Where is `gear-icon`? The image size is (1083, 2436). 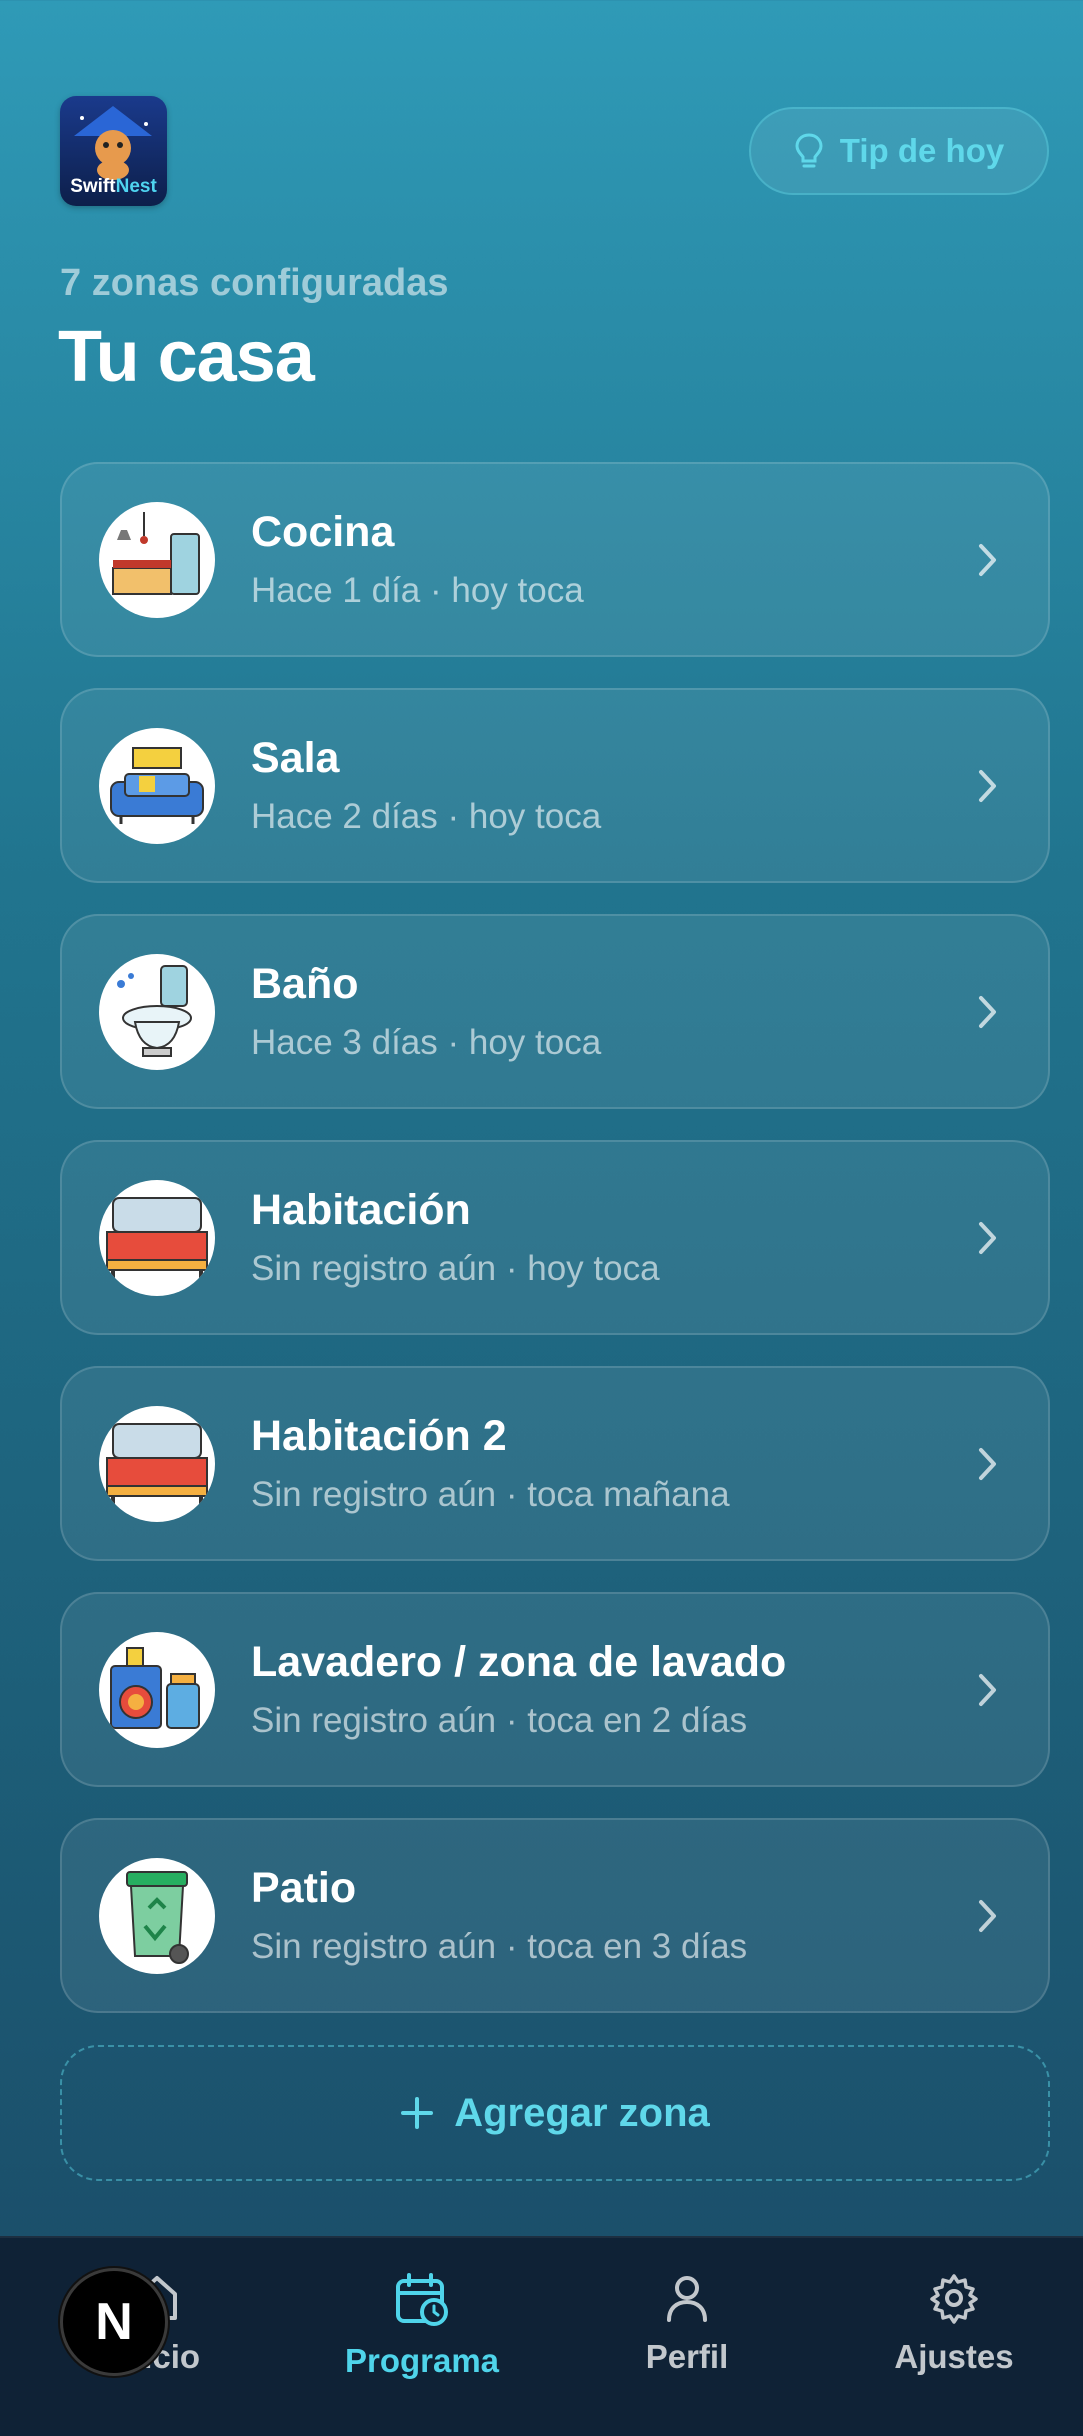 gear-icon is located at coordinates (954, 2299).